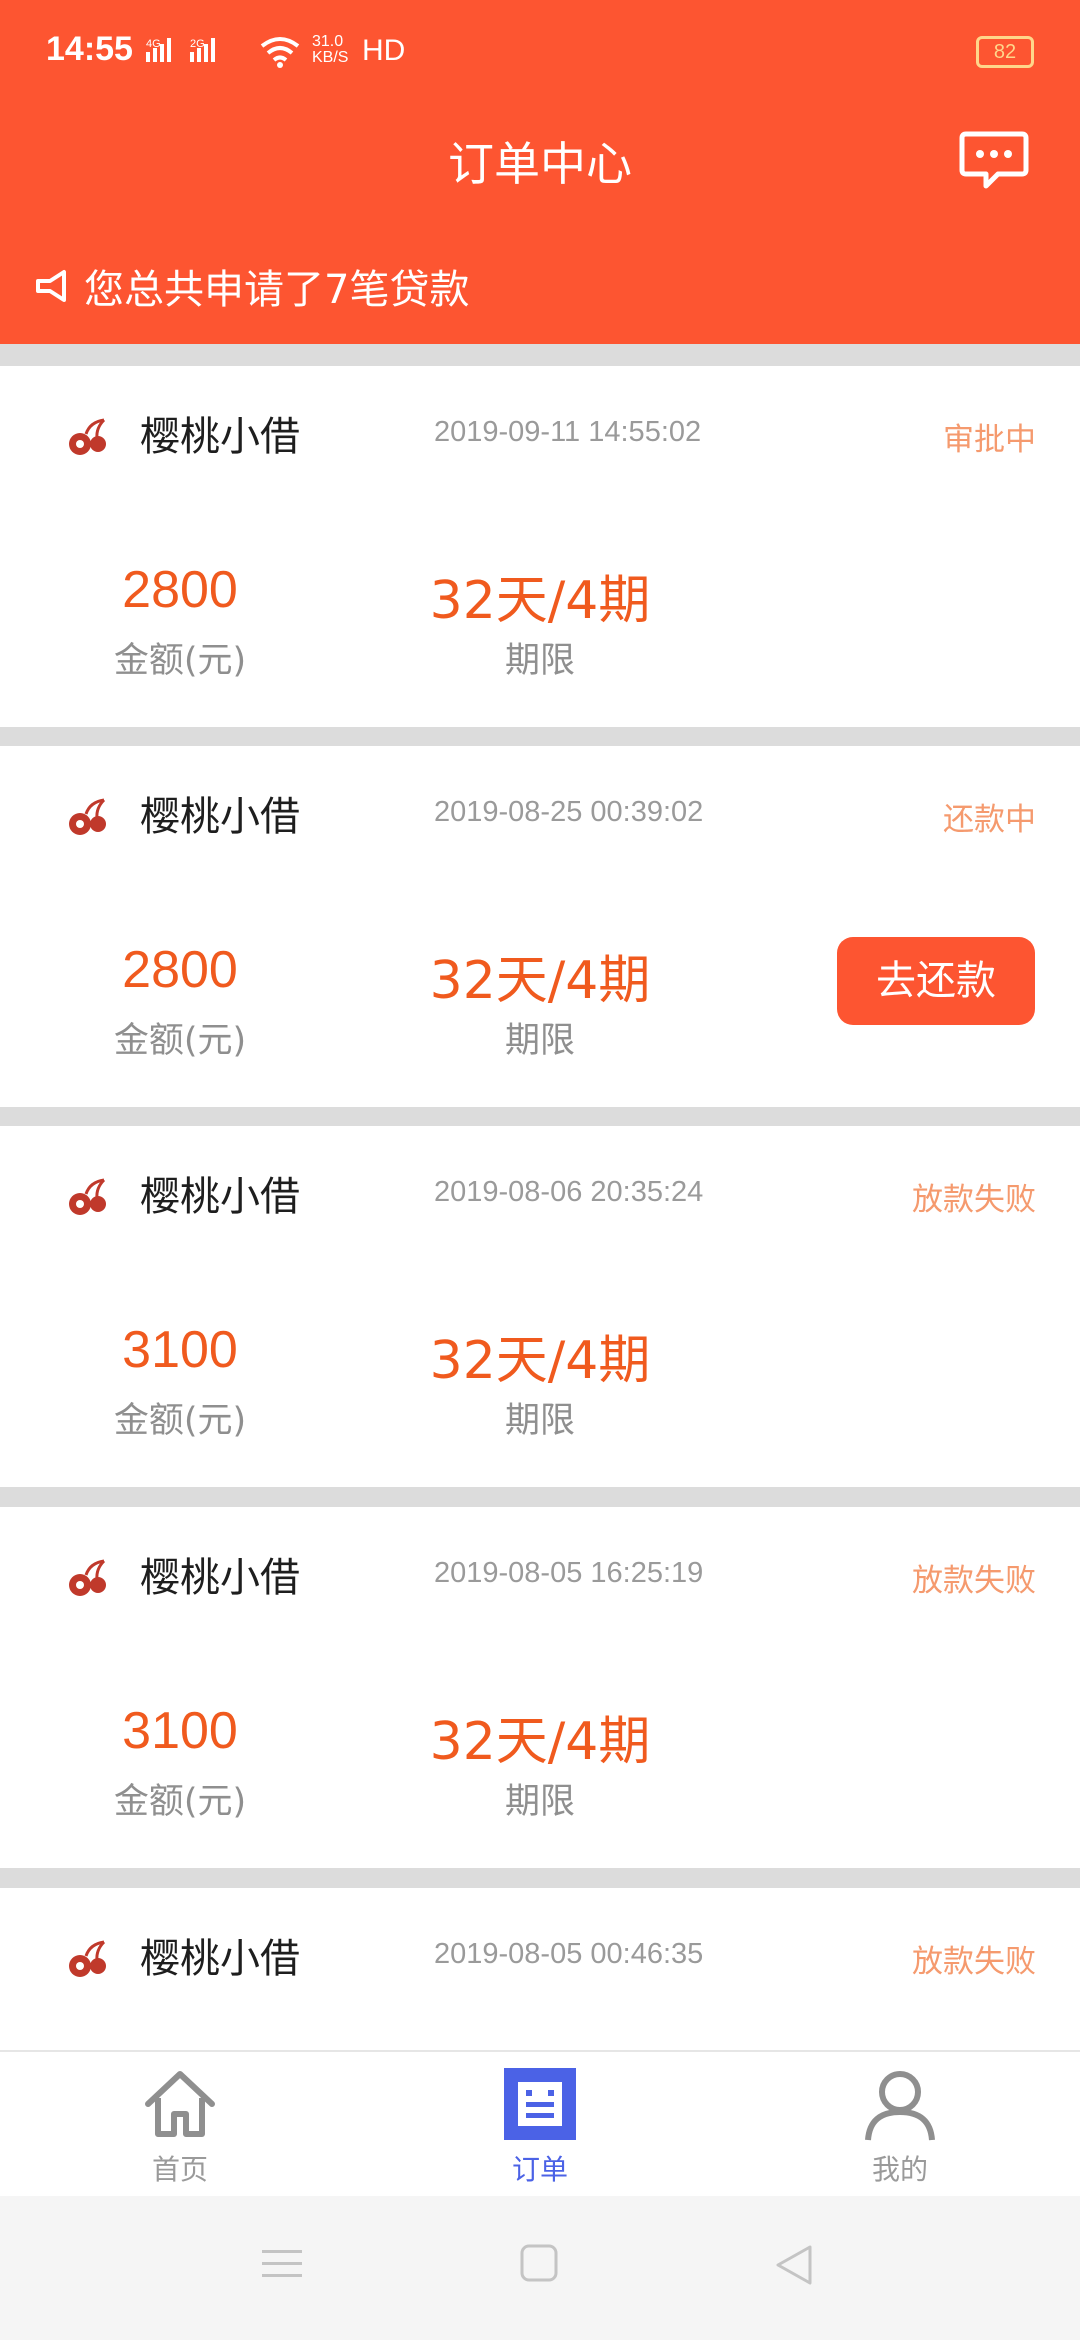 The image size is (1080, 2340). What do you see at coordinates (180, 2104) in the screenshot?
I see `home-icon` at bounding box center [180, 2104].